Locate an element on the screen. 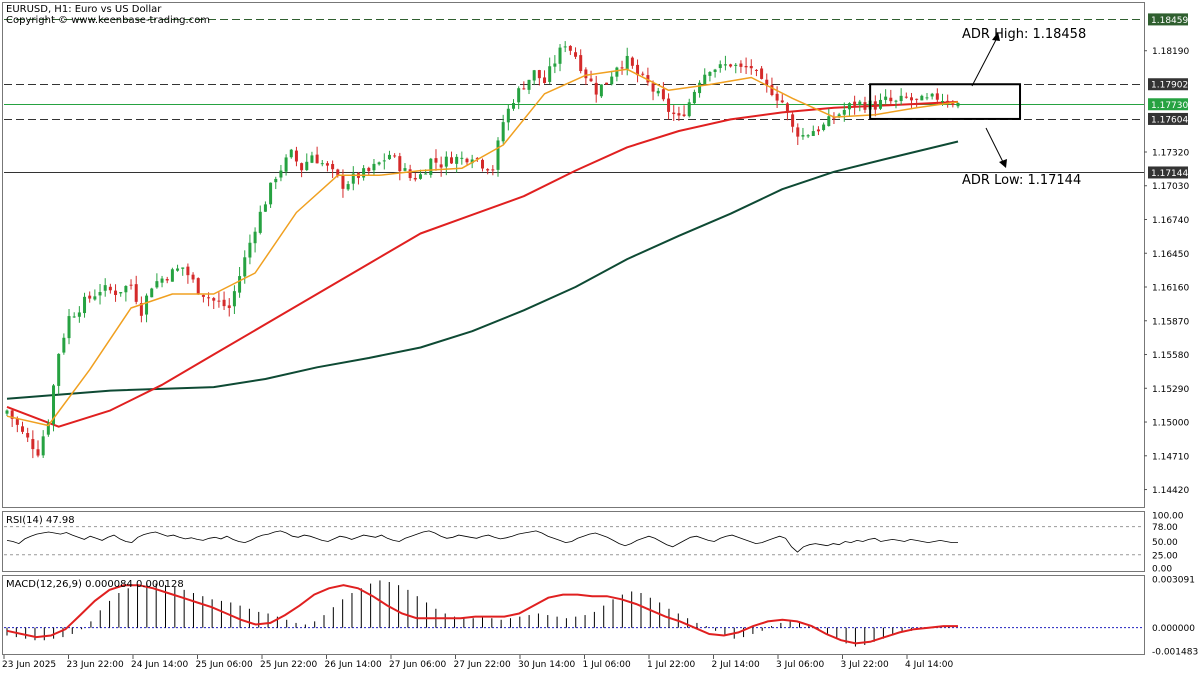 Image resolution: width=1200 pixels, height=679 pixels. x-tick-label: 25 Jun 06:00 is located at coordinates (224, 665).